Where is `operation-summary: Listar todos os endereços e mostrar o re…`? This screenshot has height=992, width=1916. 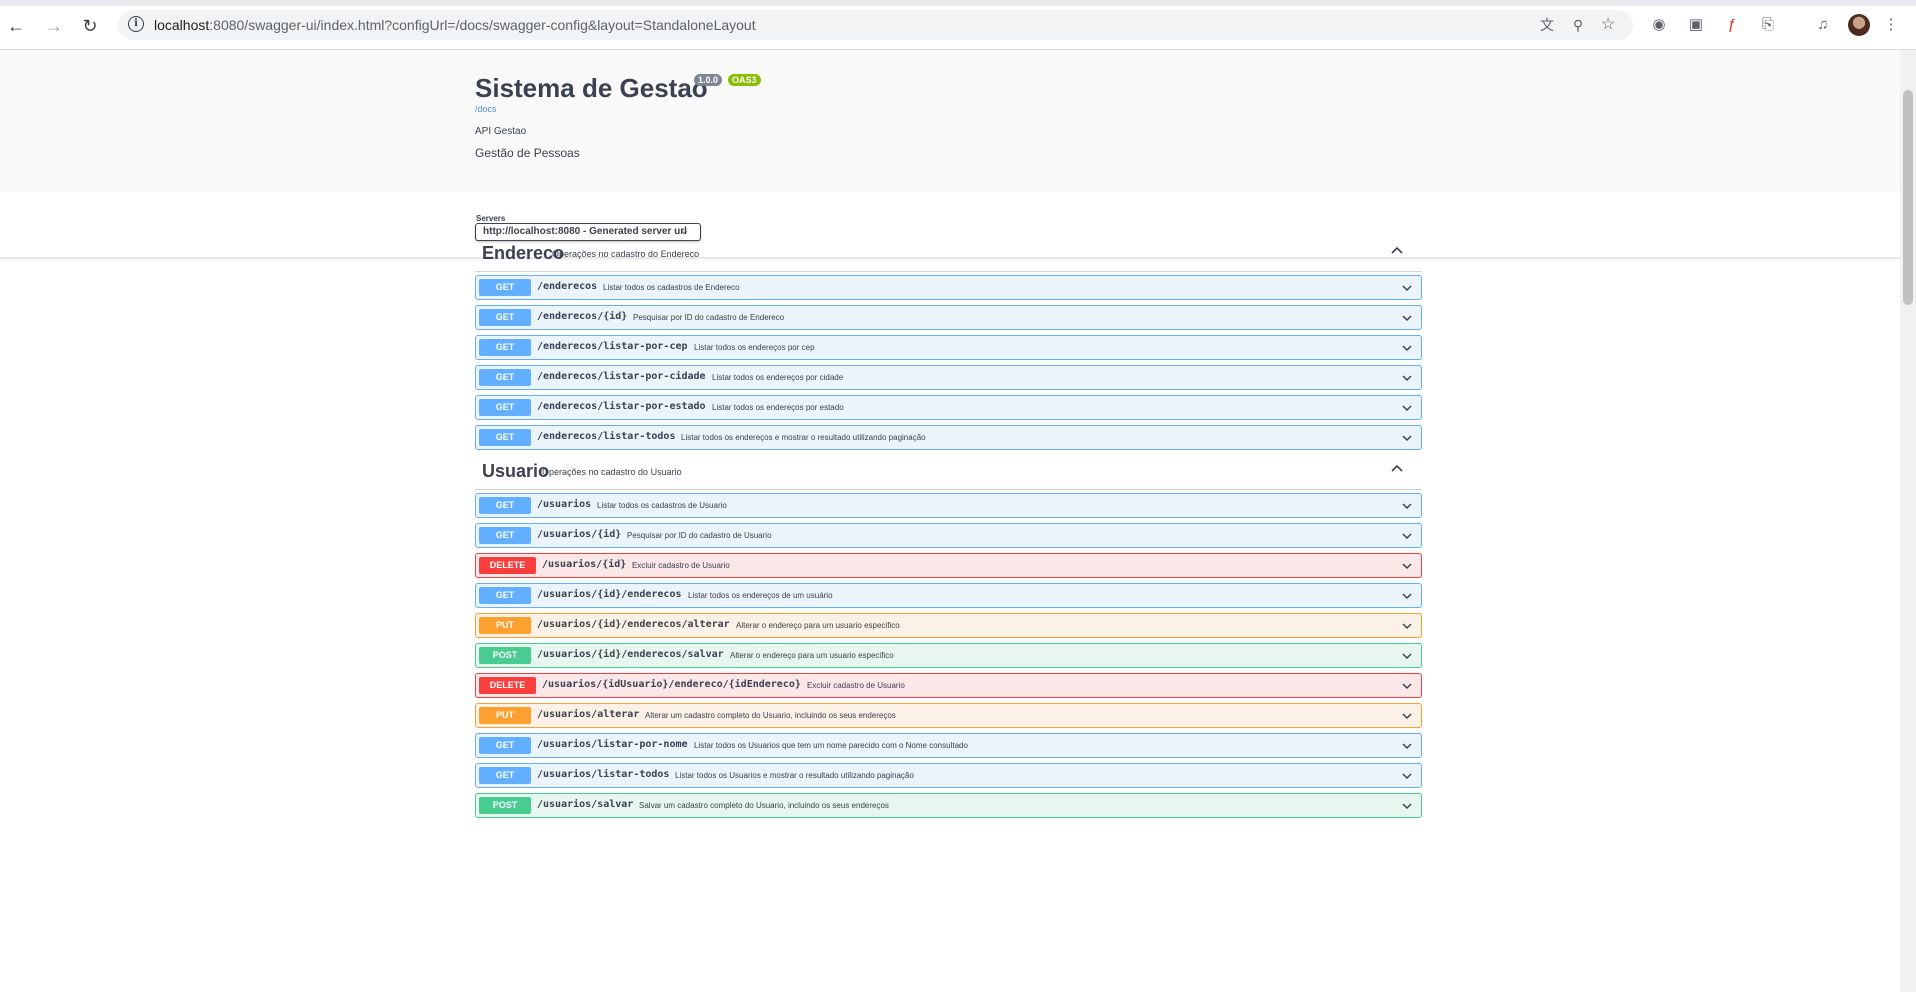 operation-summary: Listar todos os endereços e mostrar o re… is located at coordinates (803, 437).